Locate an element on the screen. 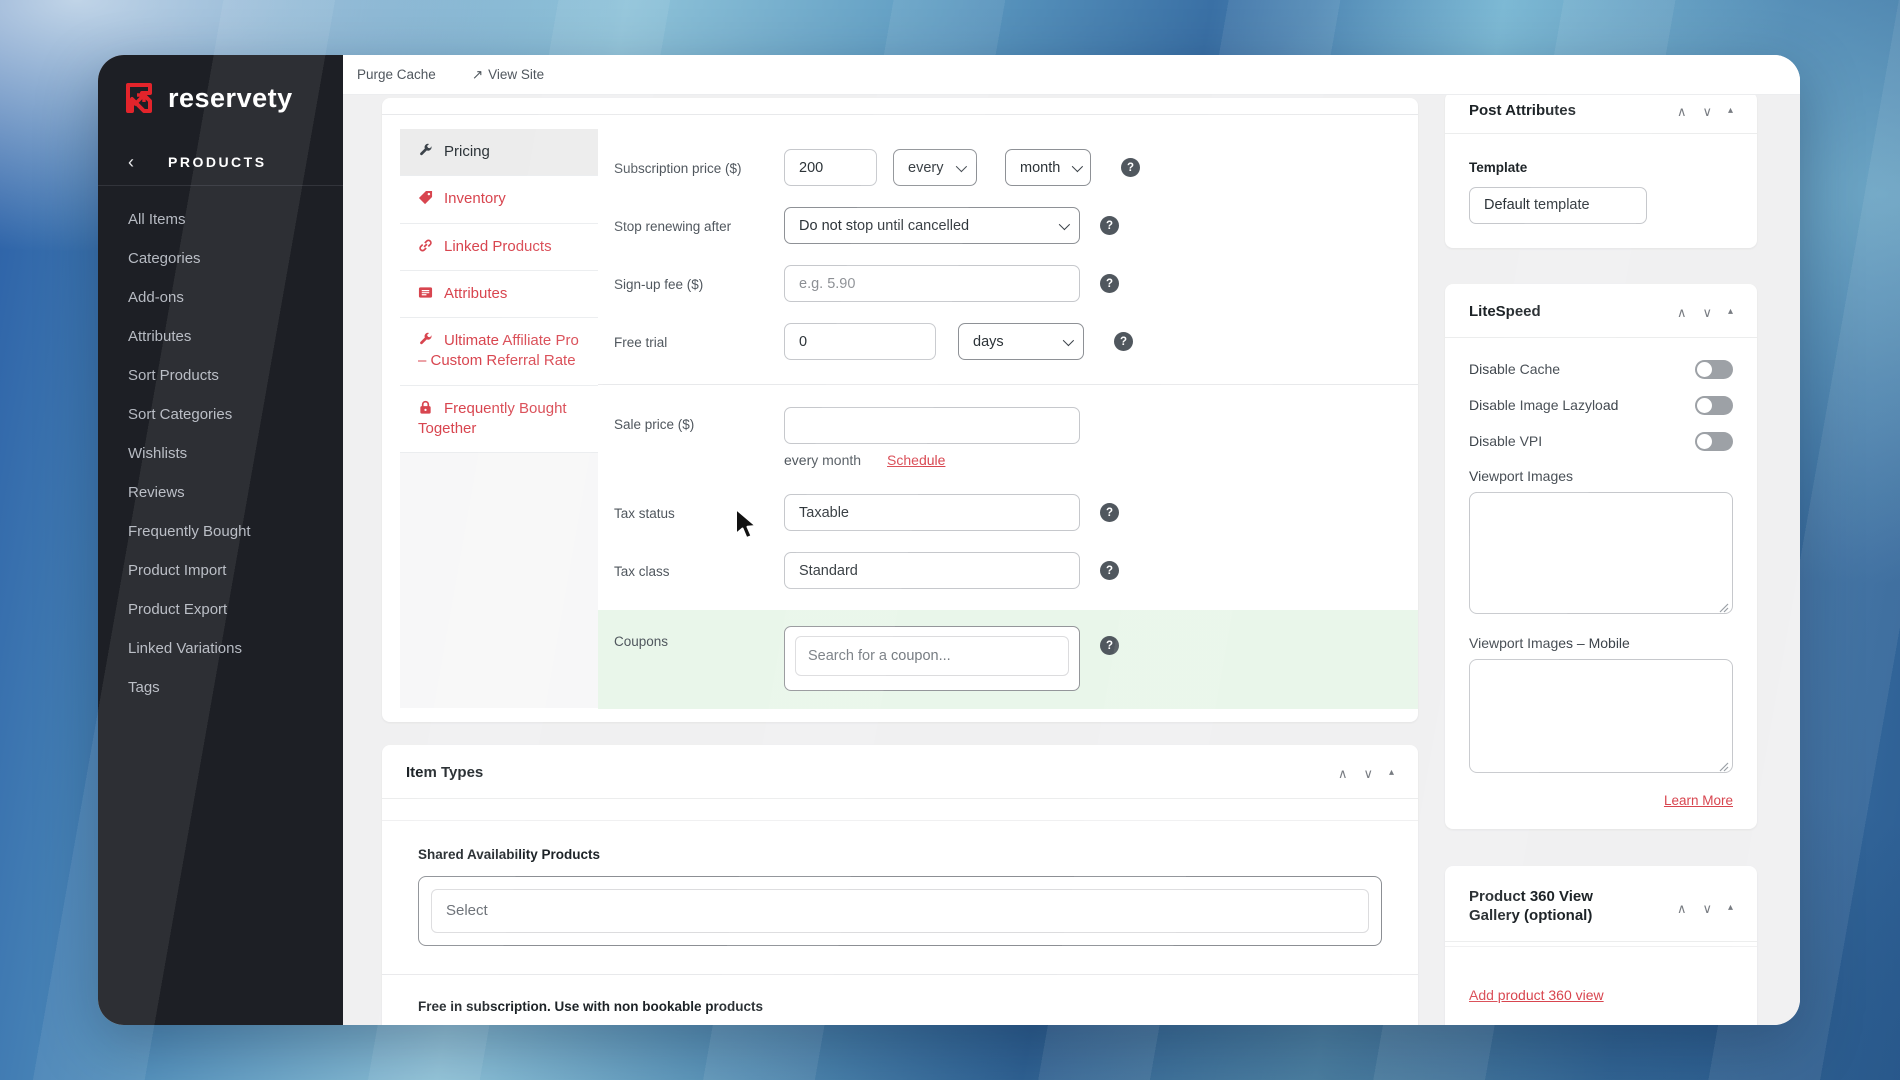  trial-unit-select: days is located at coordinates (1021, 341).